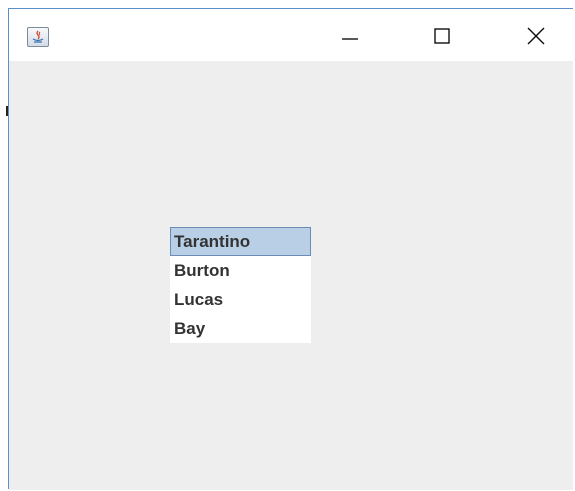 The width and height of the screenshot is (575, 491). What do you see at coordinates (240, 299) in the screenshot?
I see `list-item: Lucas` at bounding box center [240, 299].